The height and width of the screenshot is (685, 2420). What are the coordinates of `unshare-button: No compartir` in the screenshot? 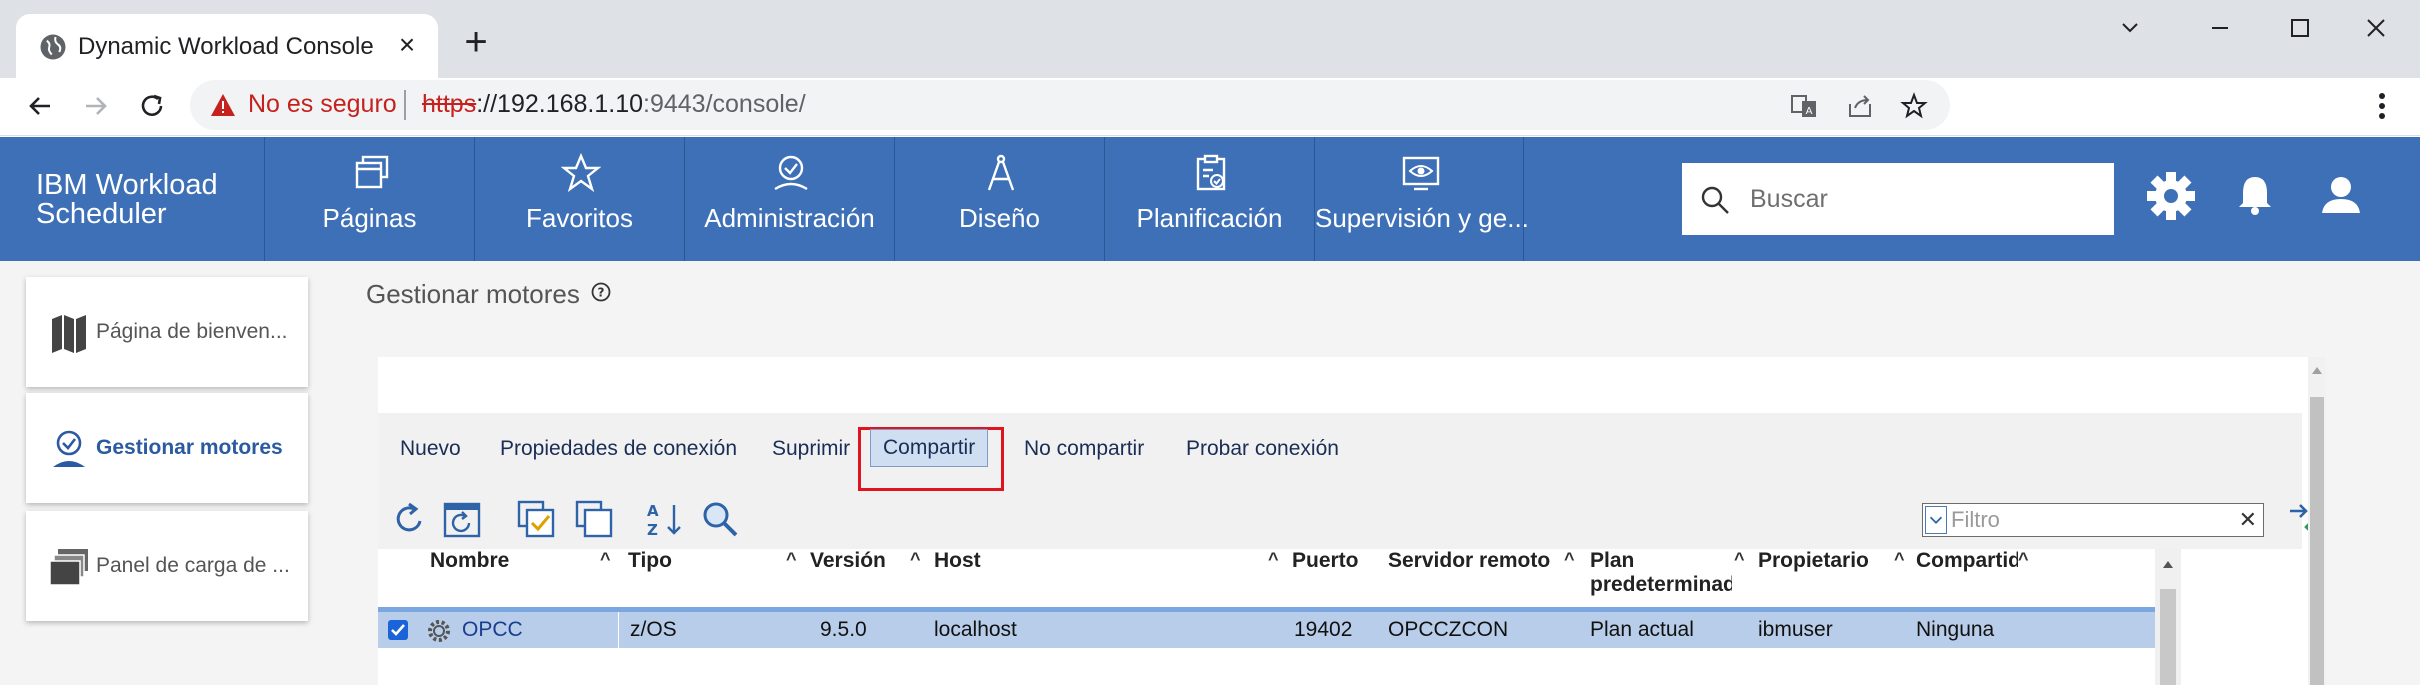 It's located at (1084, 449).